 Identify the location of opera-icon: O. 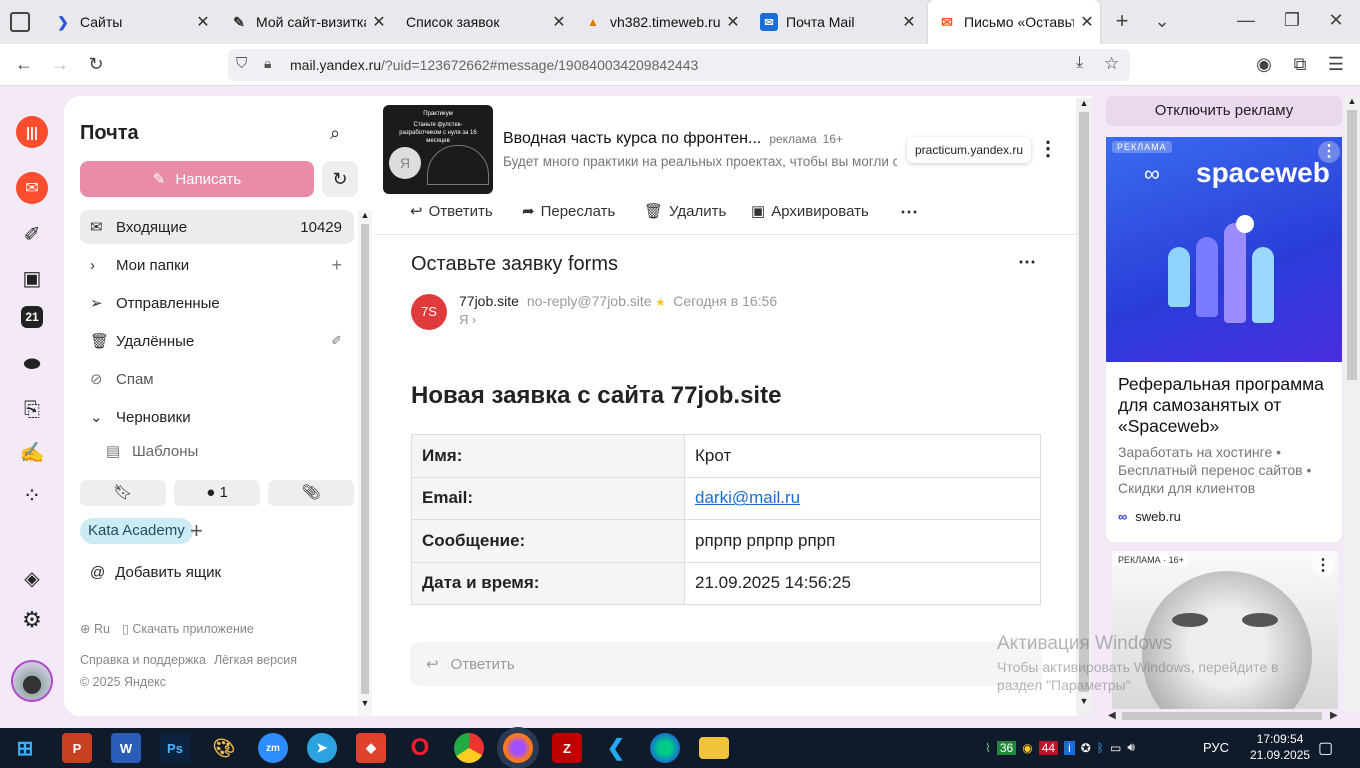
(420, 748).